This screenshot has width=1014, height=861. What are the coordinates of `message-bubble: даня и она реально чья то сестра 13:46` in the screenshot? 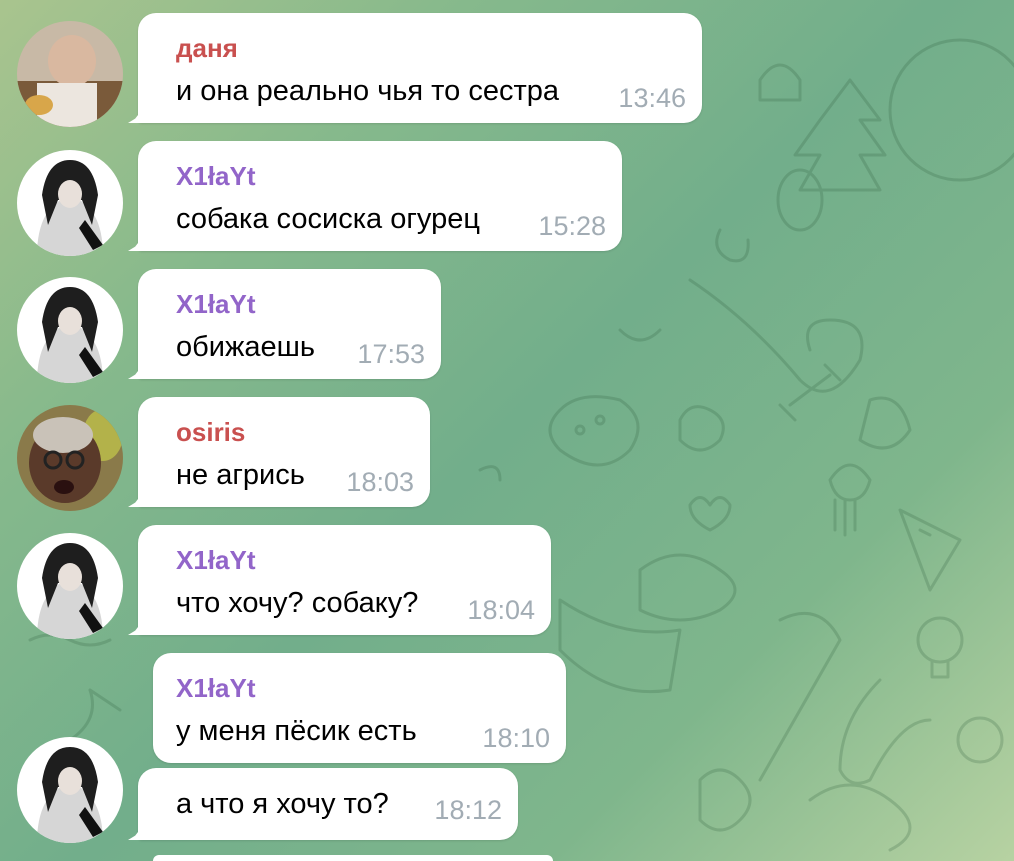 It's located at (420, 68).